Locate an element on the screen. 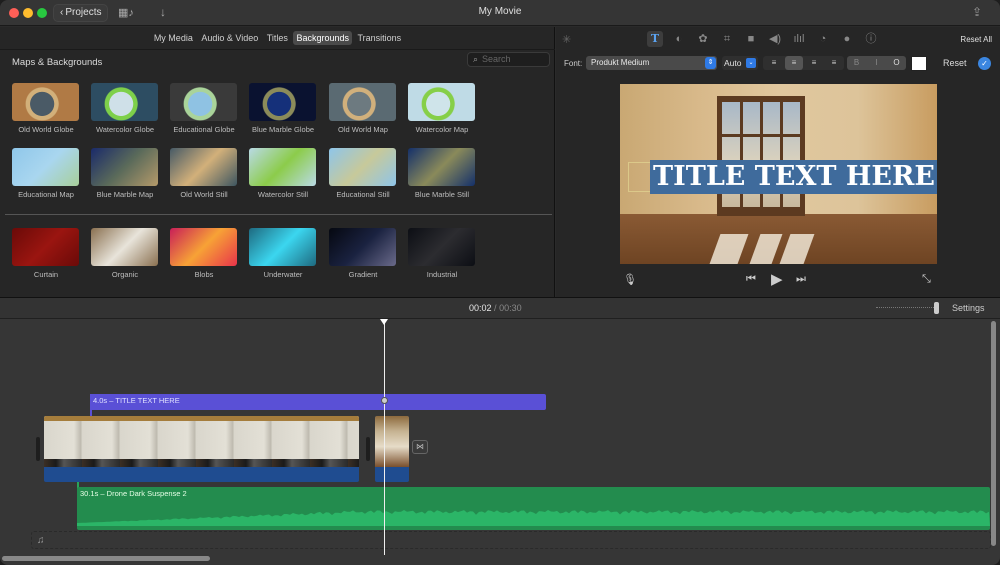  font-size-select: Auto ⌄ is located at coordinates (740, 63).